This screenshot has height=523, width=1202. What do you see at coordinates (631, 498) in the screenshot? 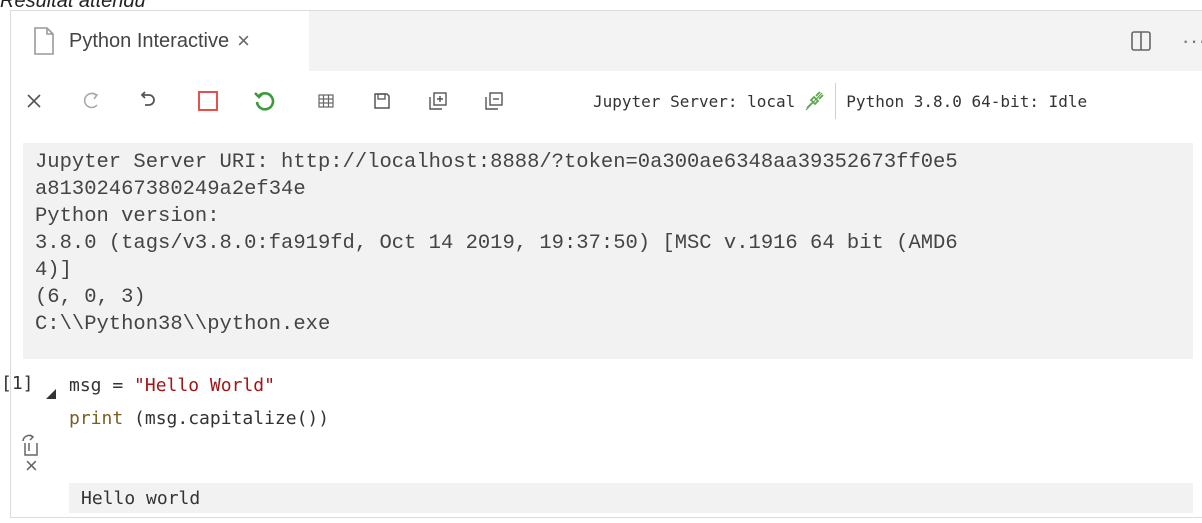
I see `cell-output: Hello world` at bounding box center [631, 498].